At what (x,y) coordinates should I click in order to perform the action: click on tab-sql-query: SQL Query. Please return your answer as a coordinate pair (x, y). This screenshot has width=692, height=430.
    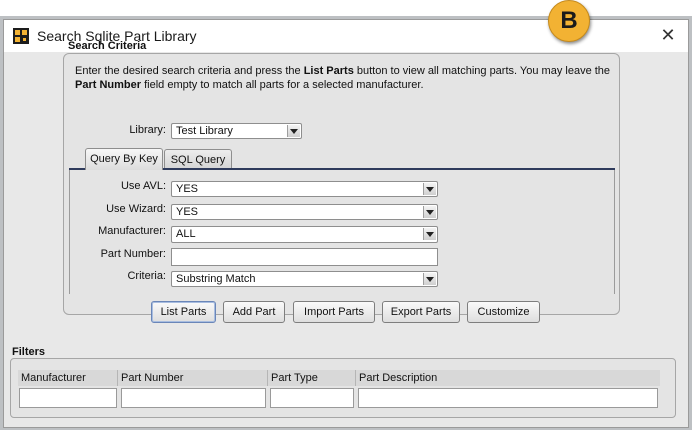
    Looking at the image, I should click on (198, 159).